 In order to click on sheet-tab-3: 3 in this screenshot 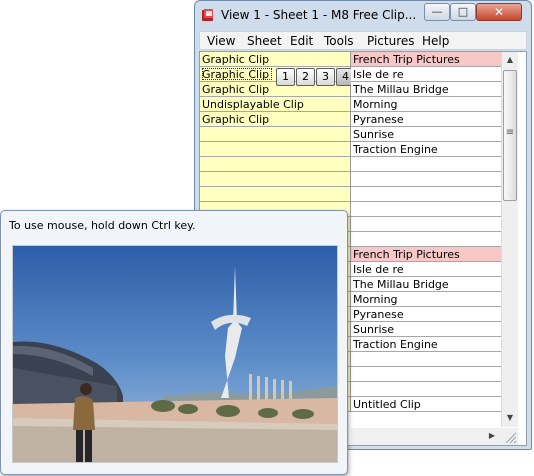, I will do `click(325, 77)`.